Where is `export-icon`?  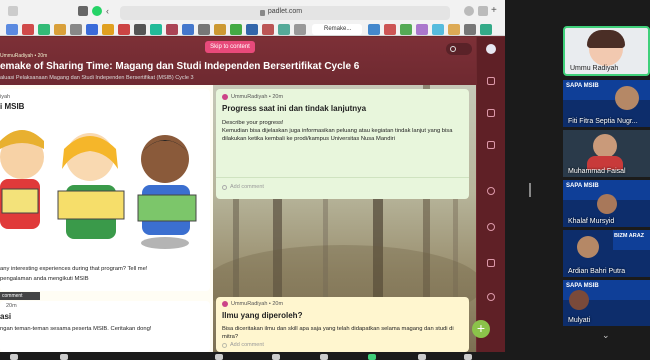
export-icon is located at coordinates (491, 263).